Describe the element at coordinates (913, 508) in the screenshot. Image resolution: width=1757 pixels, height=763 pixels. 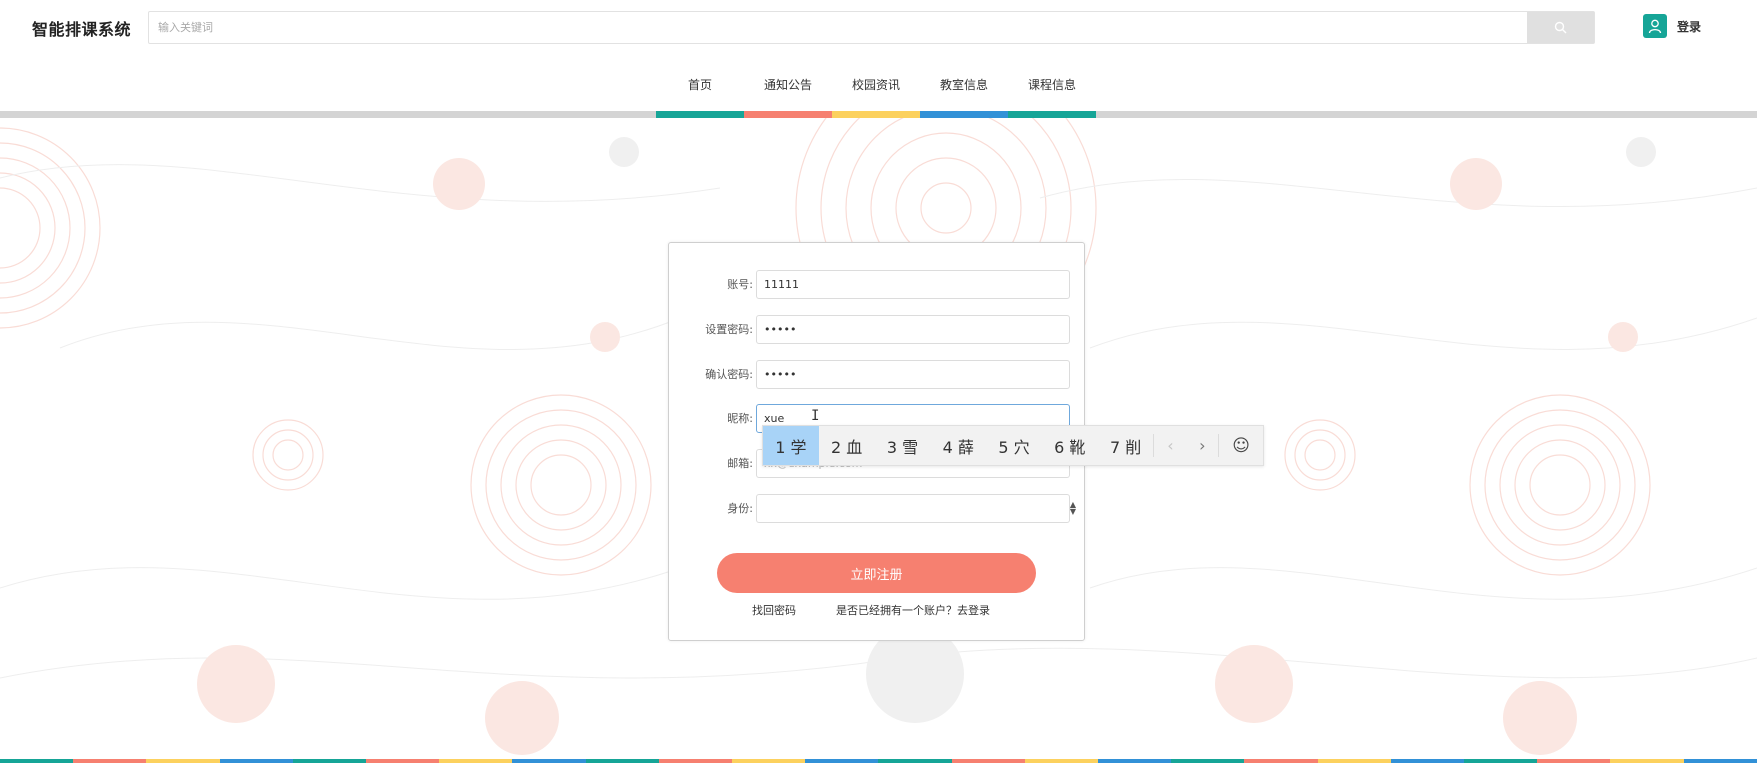
I see `role-select` at that location.